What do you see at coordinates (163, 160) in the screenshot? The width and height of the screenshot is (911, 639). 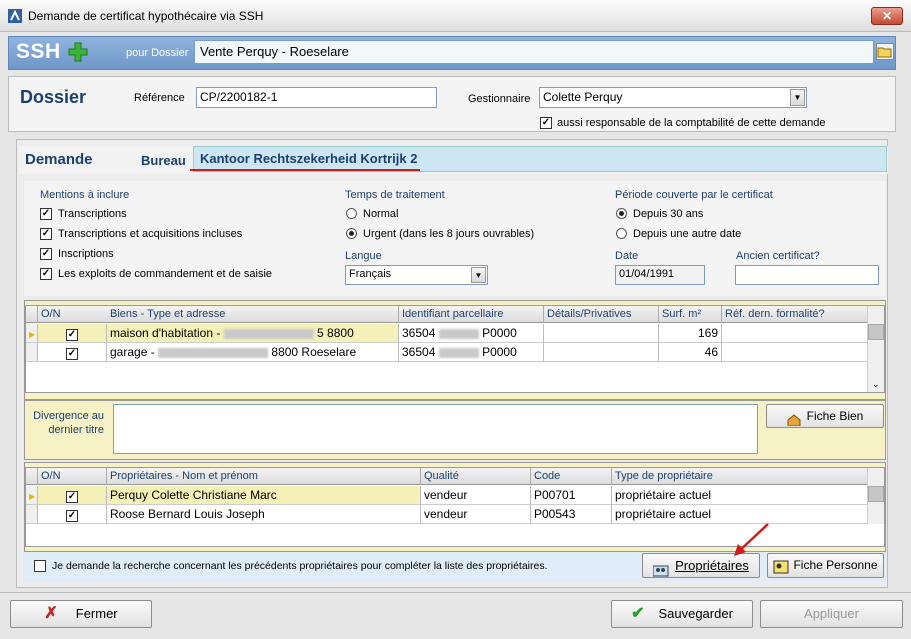 I see `bureau-label: Bureau` at bounding box center [163, 160].